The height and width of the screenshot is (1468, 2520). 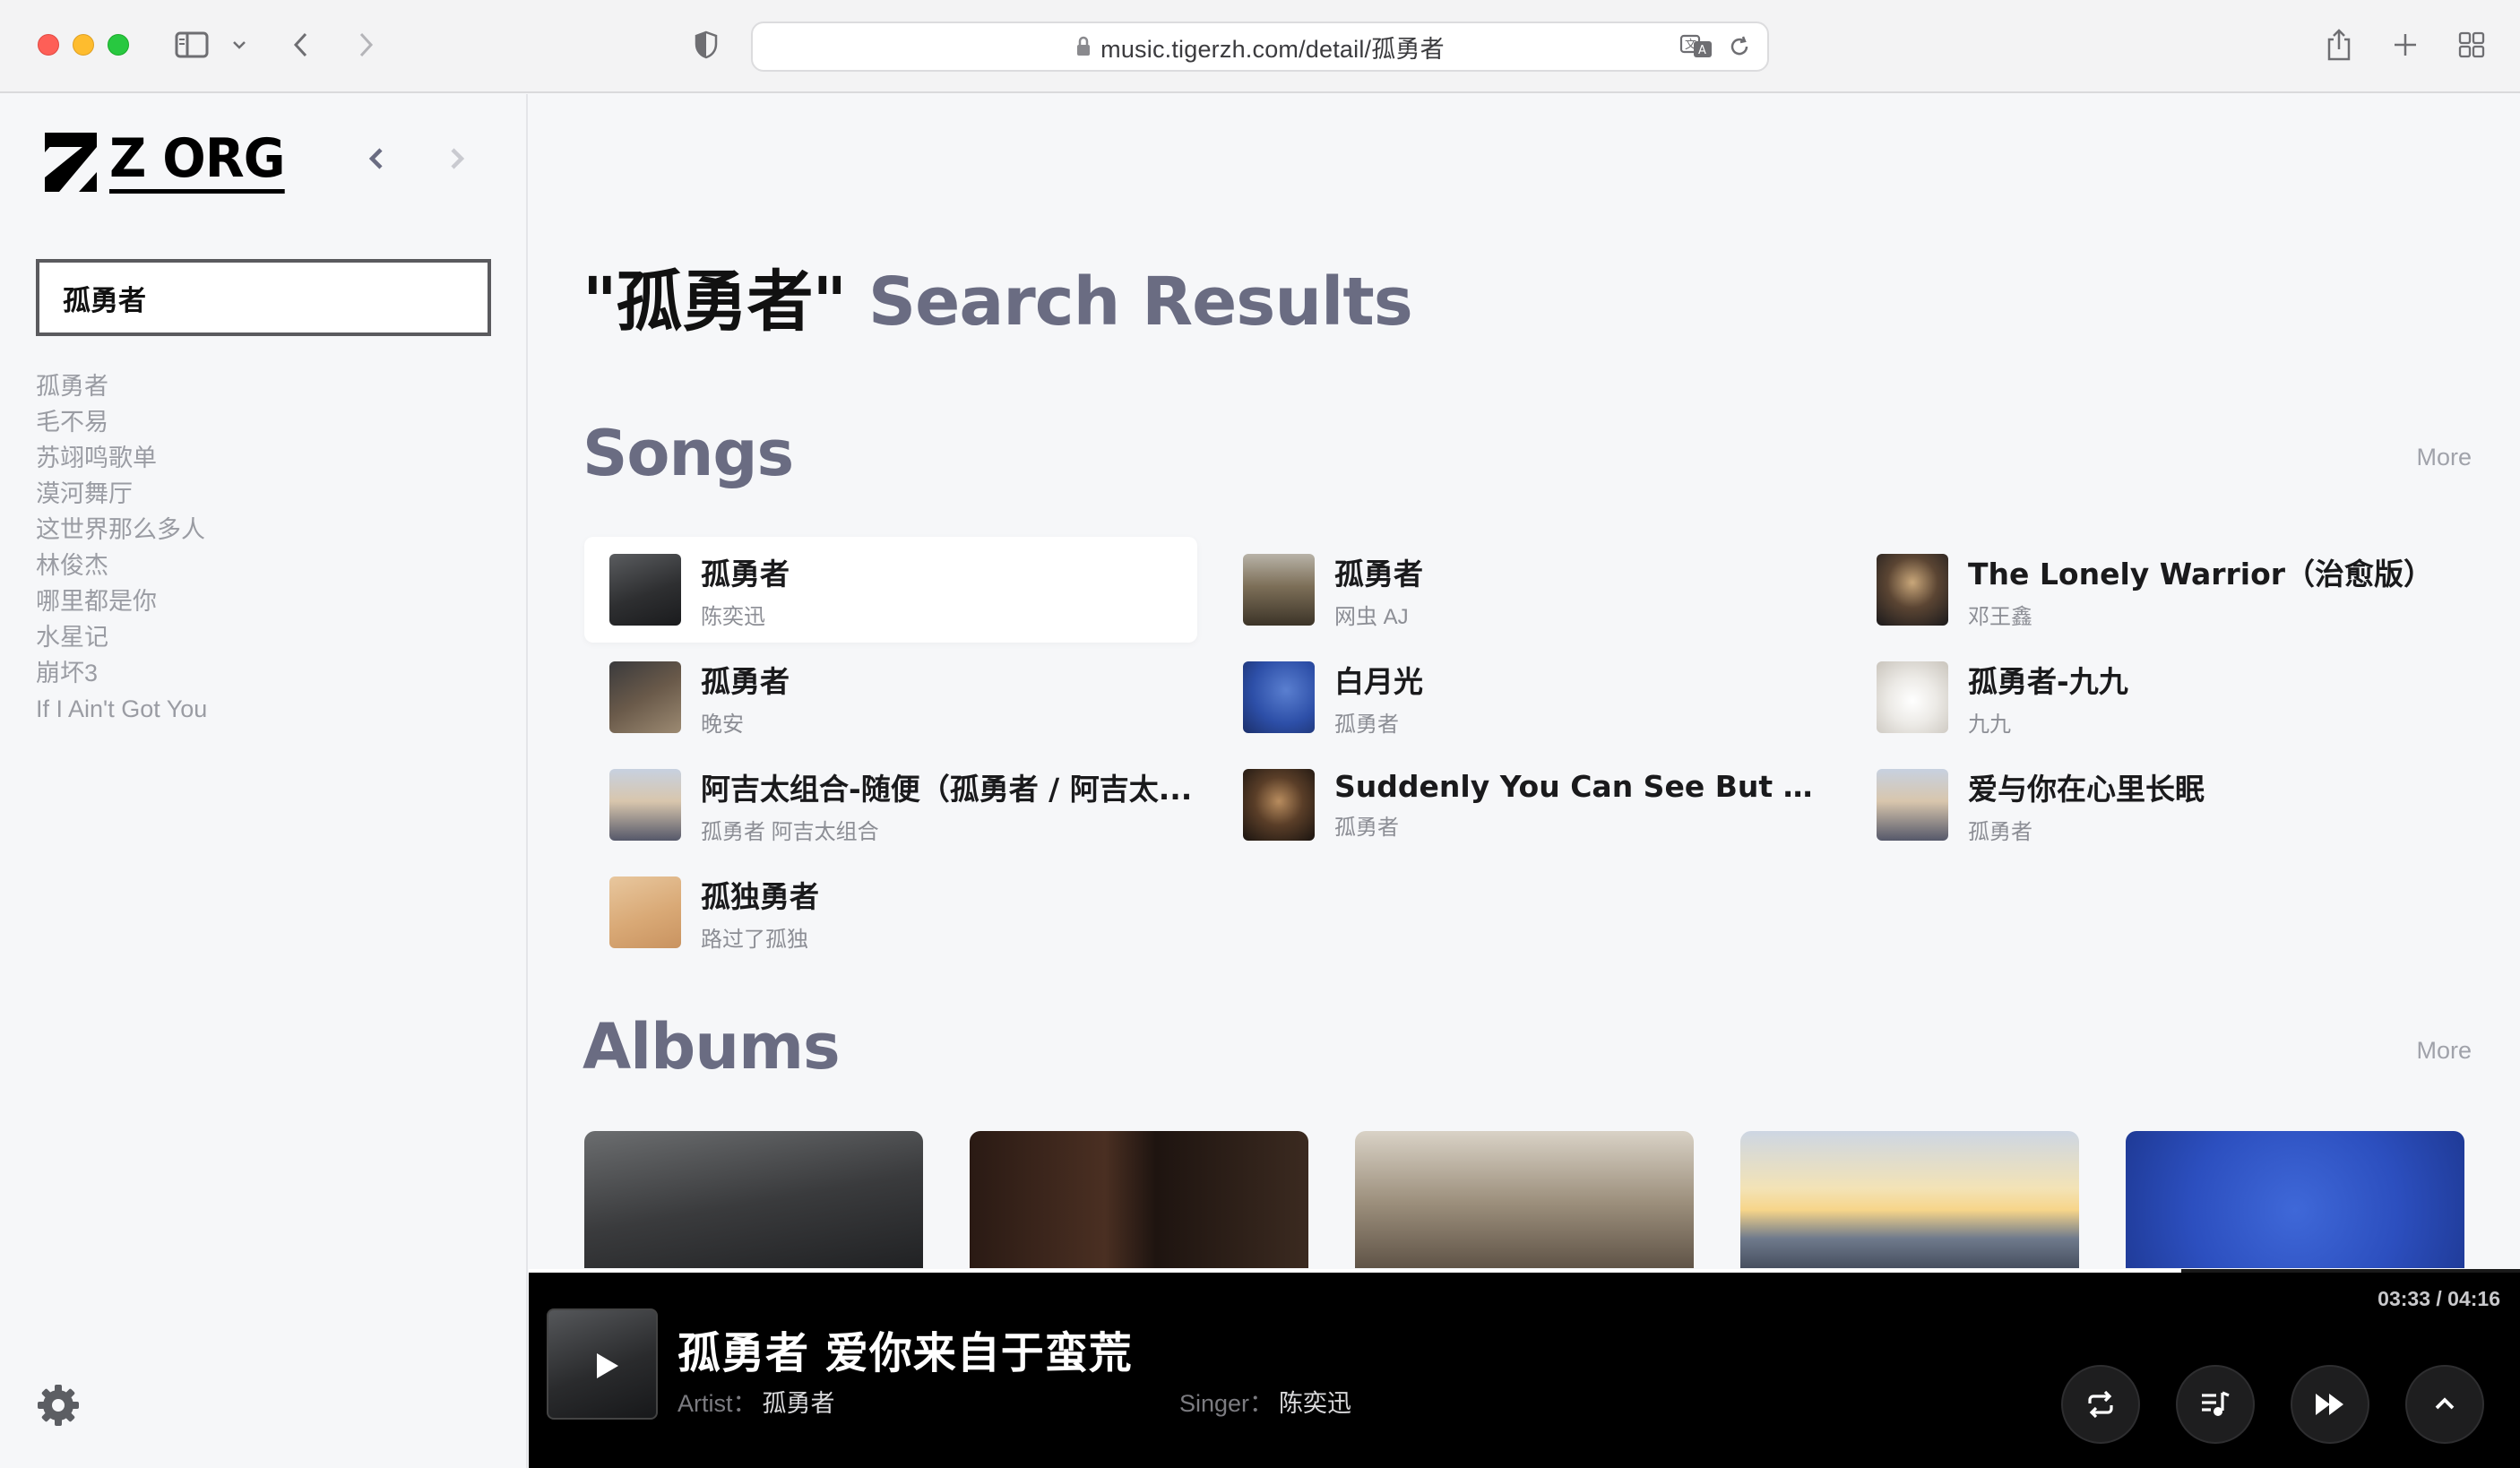 I want to click on nav-back-icon, so click(x=376, y=158).